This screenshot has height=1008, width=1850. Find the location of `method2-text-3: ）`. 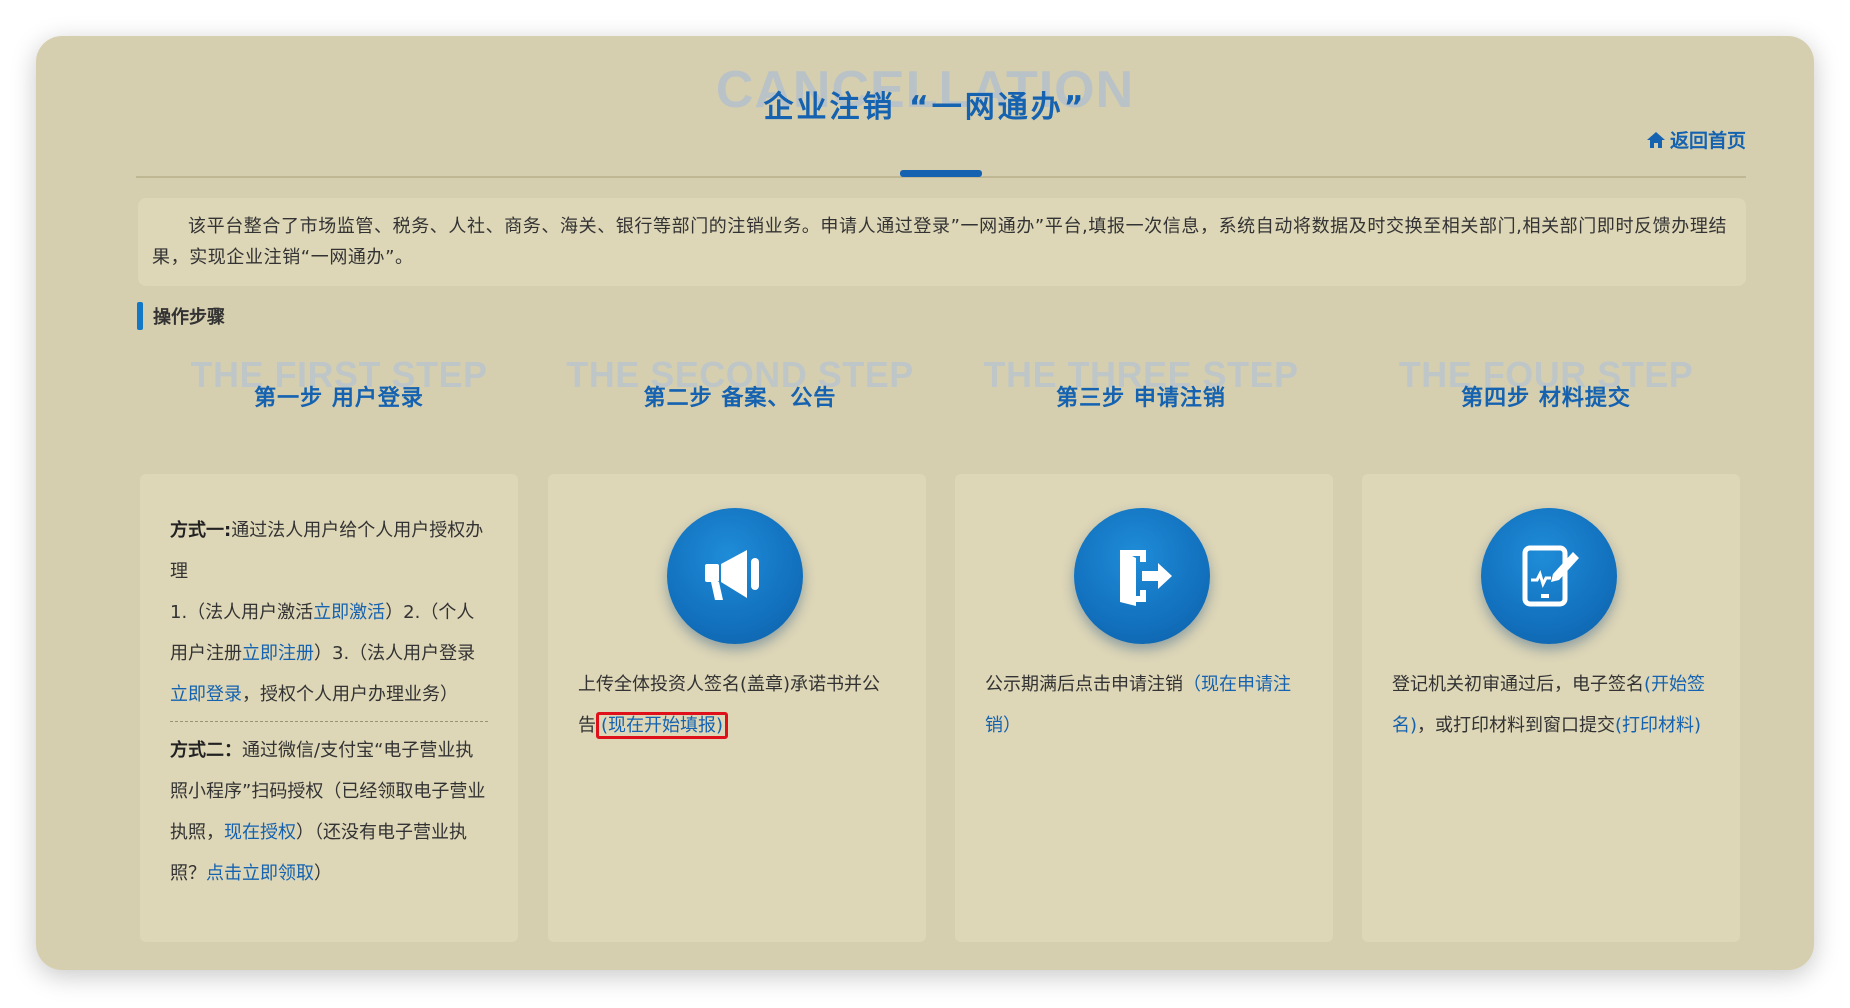

method2-text-3: ） is located at coordinates (323, 873).